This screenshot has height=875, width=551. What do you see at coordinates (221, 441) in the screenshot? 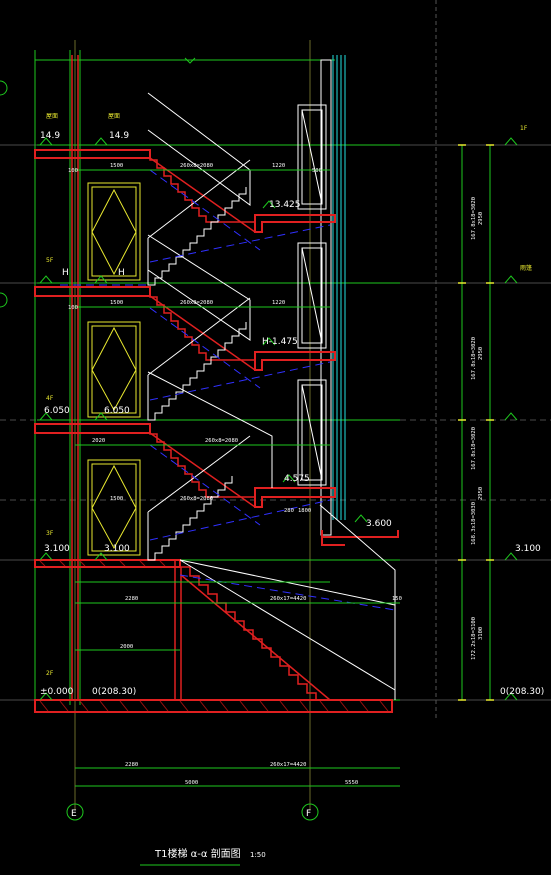
I see `dim-260c: 260x8=2080` at bounding box center [221, 441].